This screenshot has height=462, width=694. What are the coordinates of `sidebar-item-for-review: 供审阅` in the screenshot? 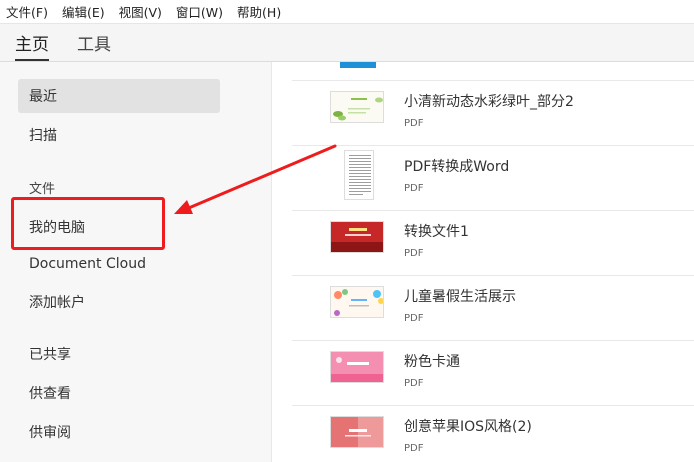 It's located at (119, 432).